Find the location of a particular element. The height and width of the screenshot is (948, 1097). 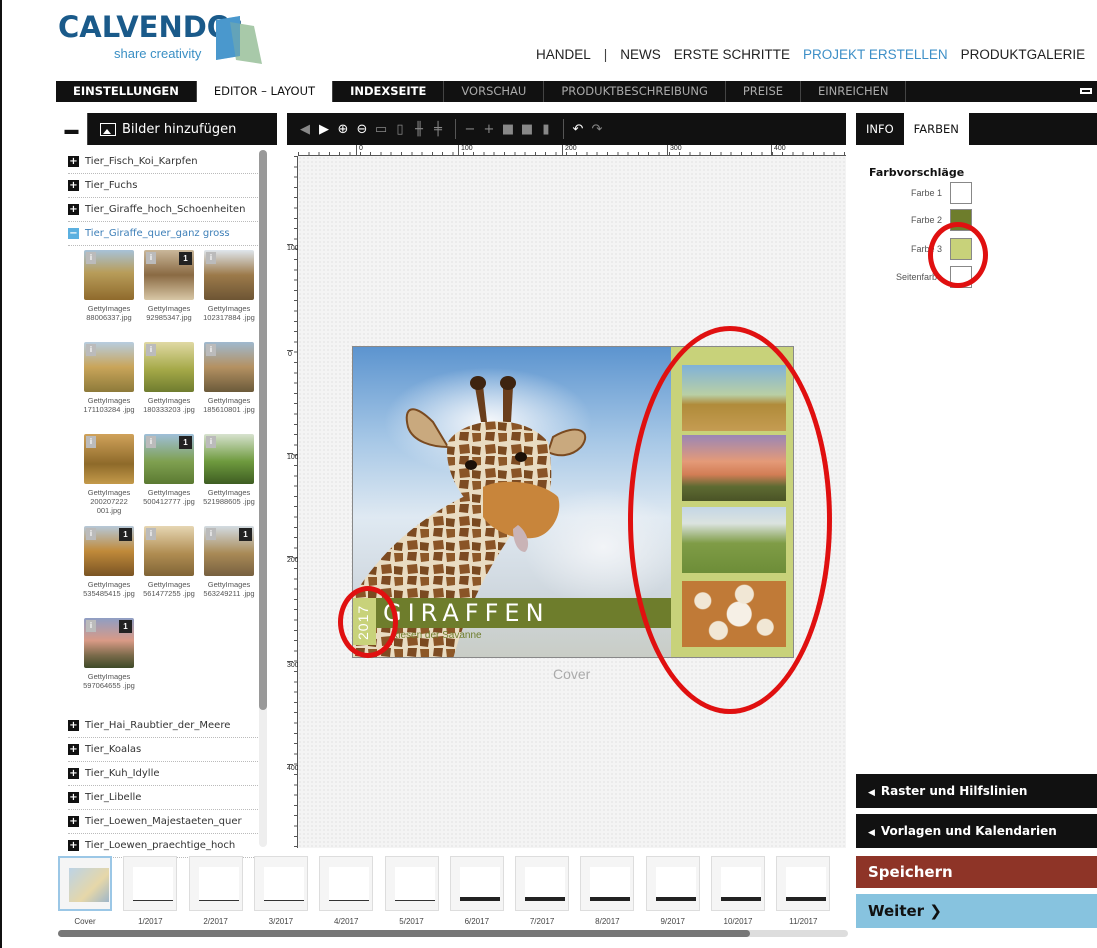

image-thumbnail: i GettyImages 521988605 .jpg is located at coordinates (229, 480).